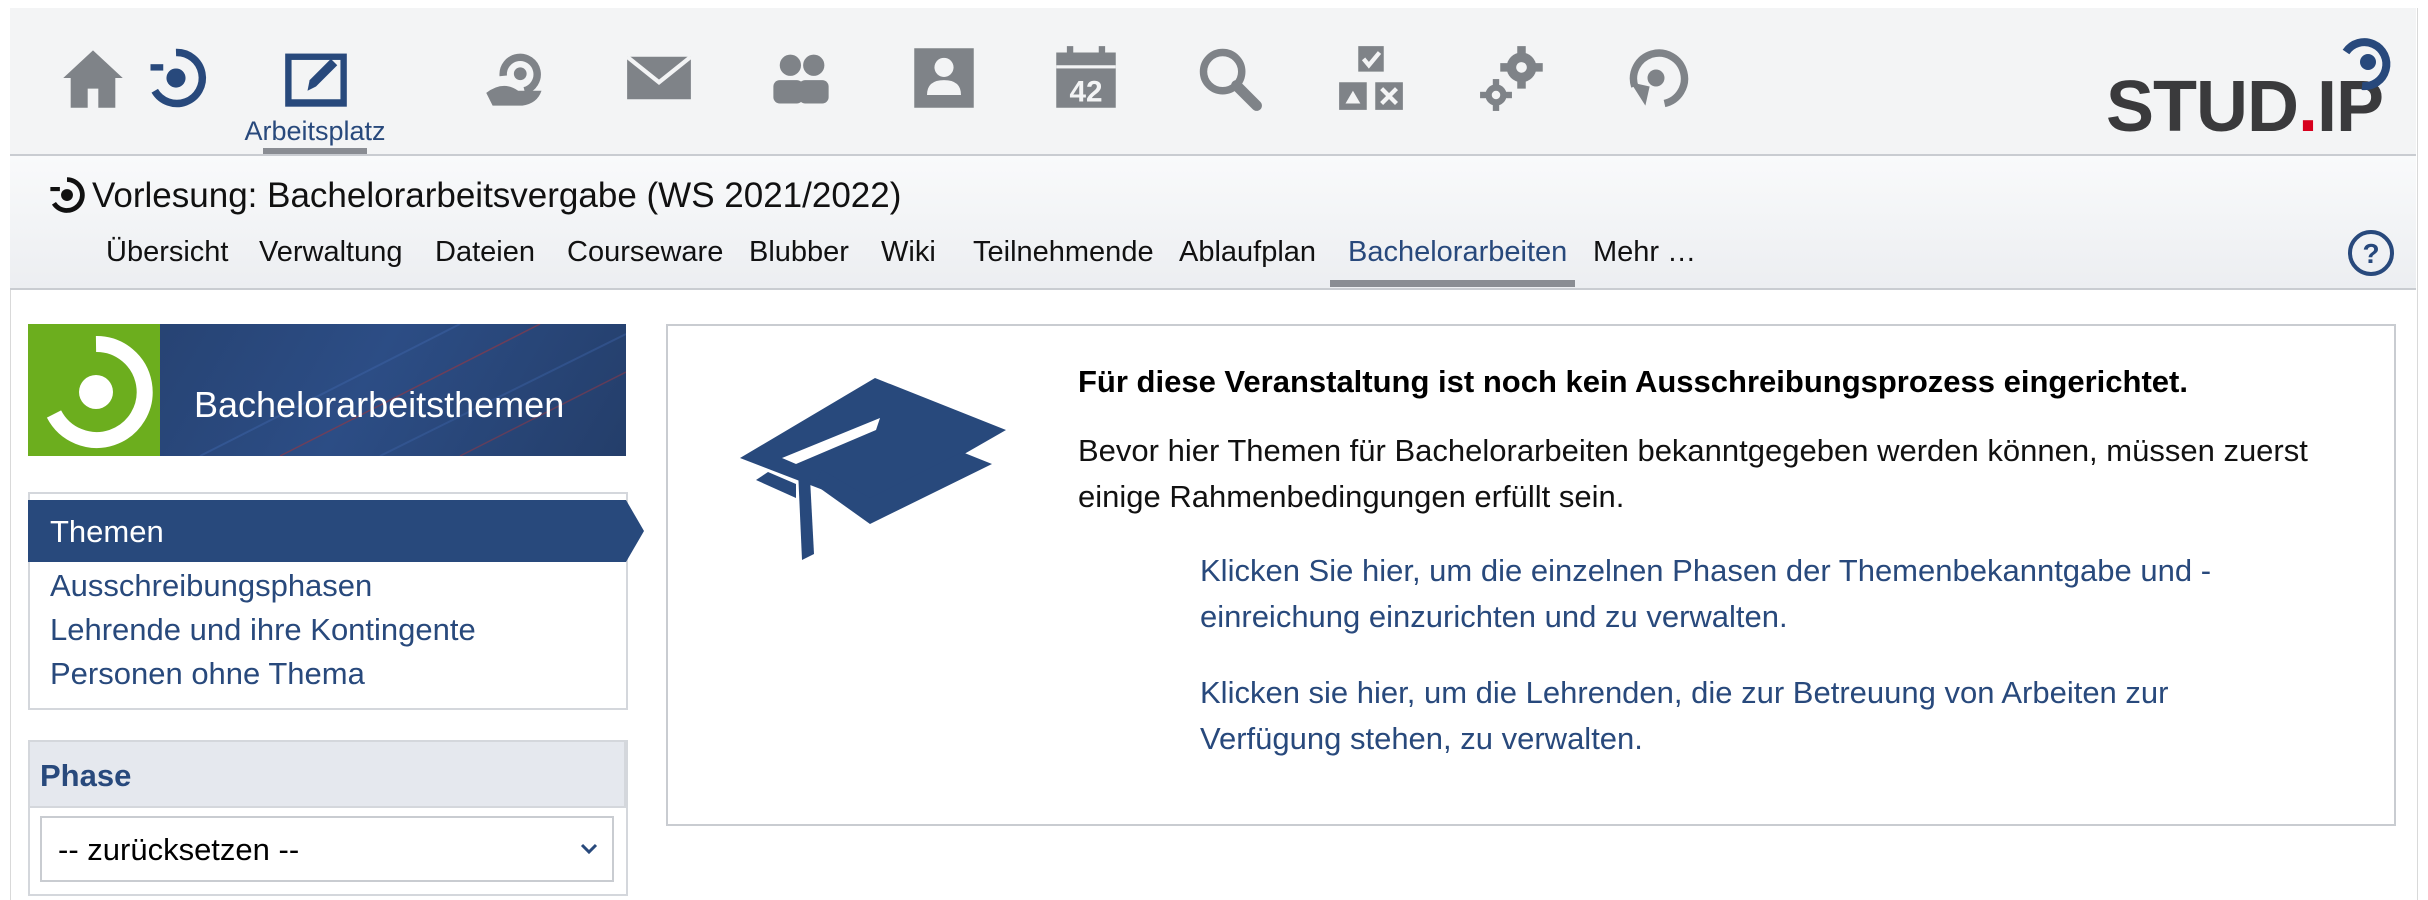 The height and width of the screenshot is (900, 2428). Describe the element at coordinates (315, 131) in the screenshot. I see `workplace-label: Arbeitsplatz` at that location.